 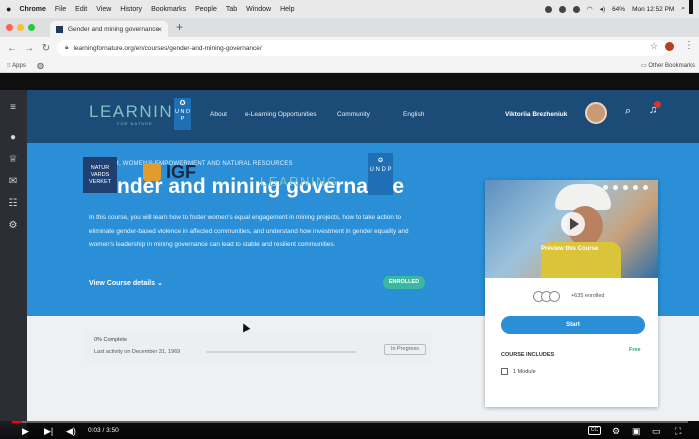 I want to click on reload-icon: ↻, so click(x=46, y=48).